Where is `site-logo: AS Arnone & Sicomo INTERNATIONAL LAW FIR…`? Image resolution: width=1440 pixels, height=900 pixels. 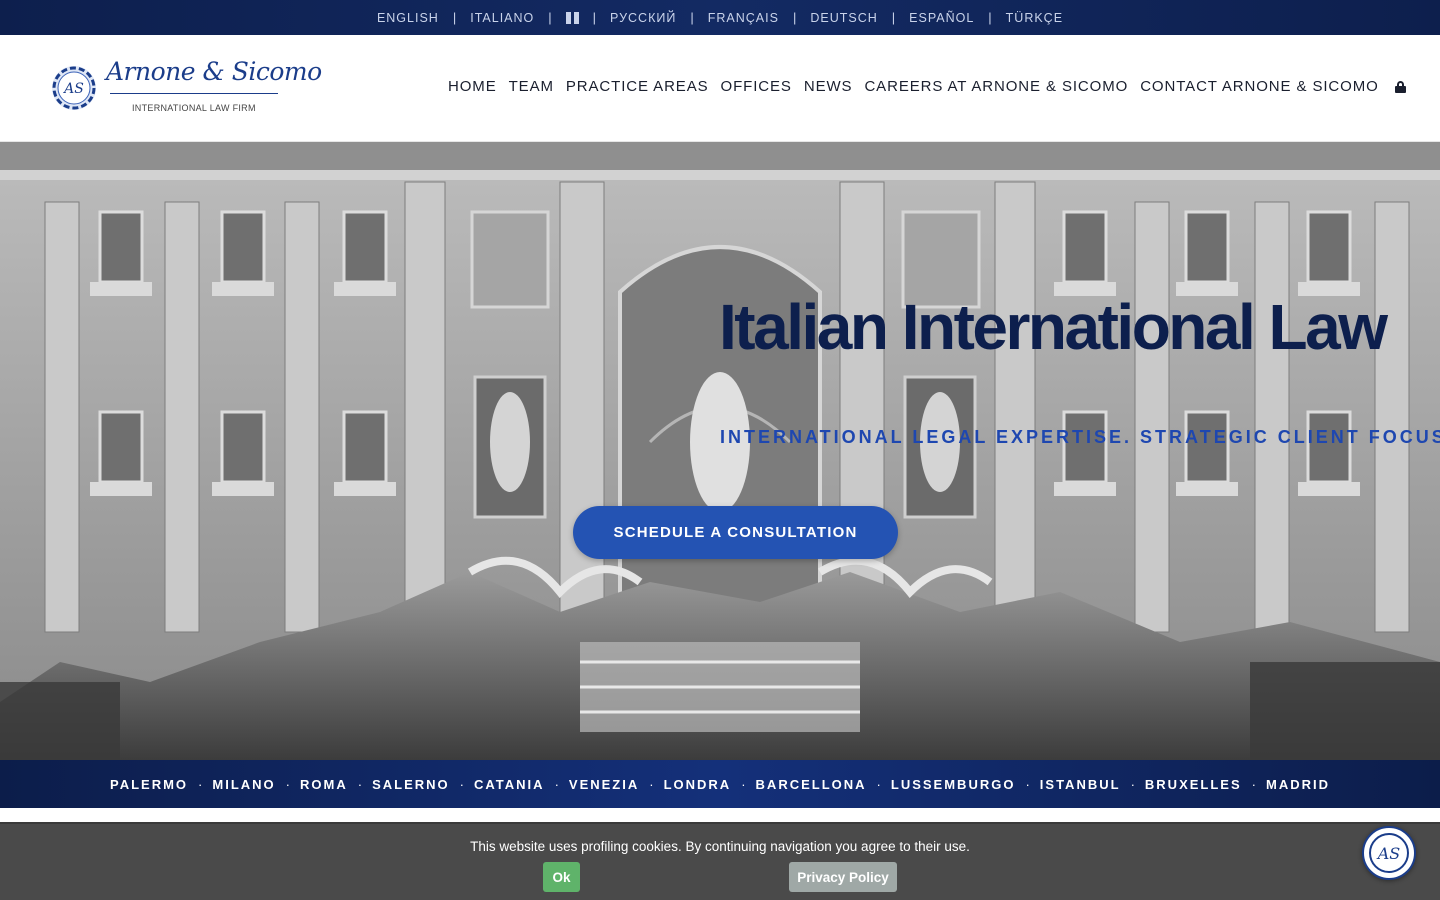 site-logo: AS Arnone & Sicomo INTERNATIONAL LAW FIR… is located at coordinates (185, 90).